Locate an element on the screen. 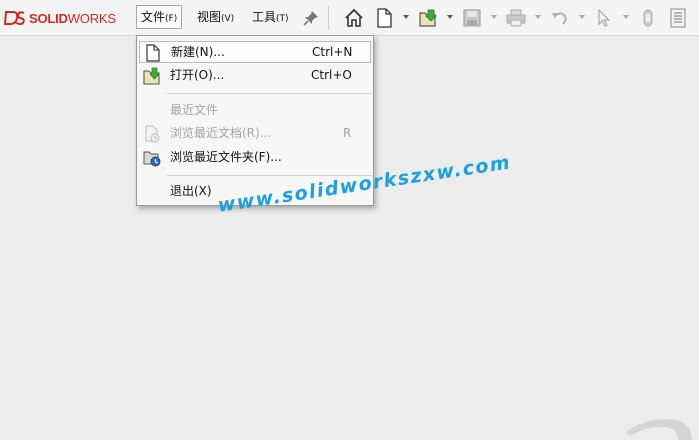 The image size is (699, 440). recent-document-icon is located at coordinates (152, 134).